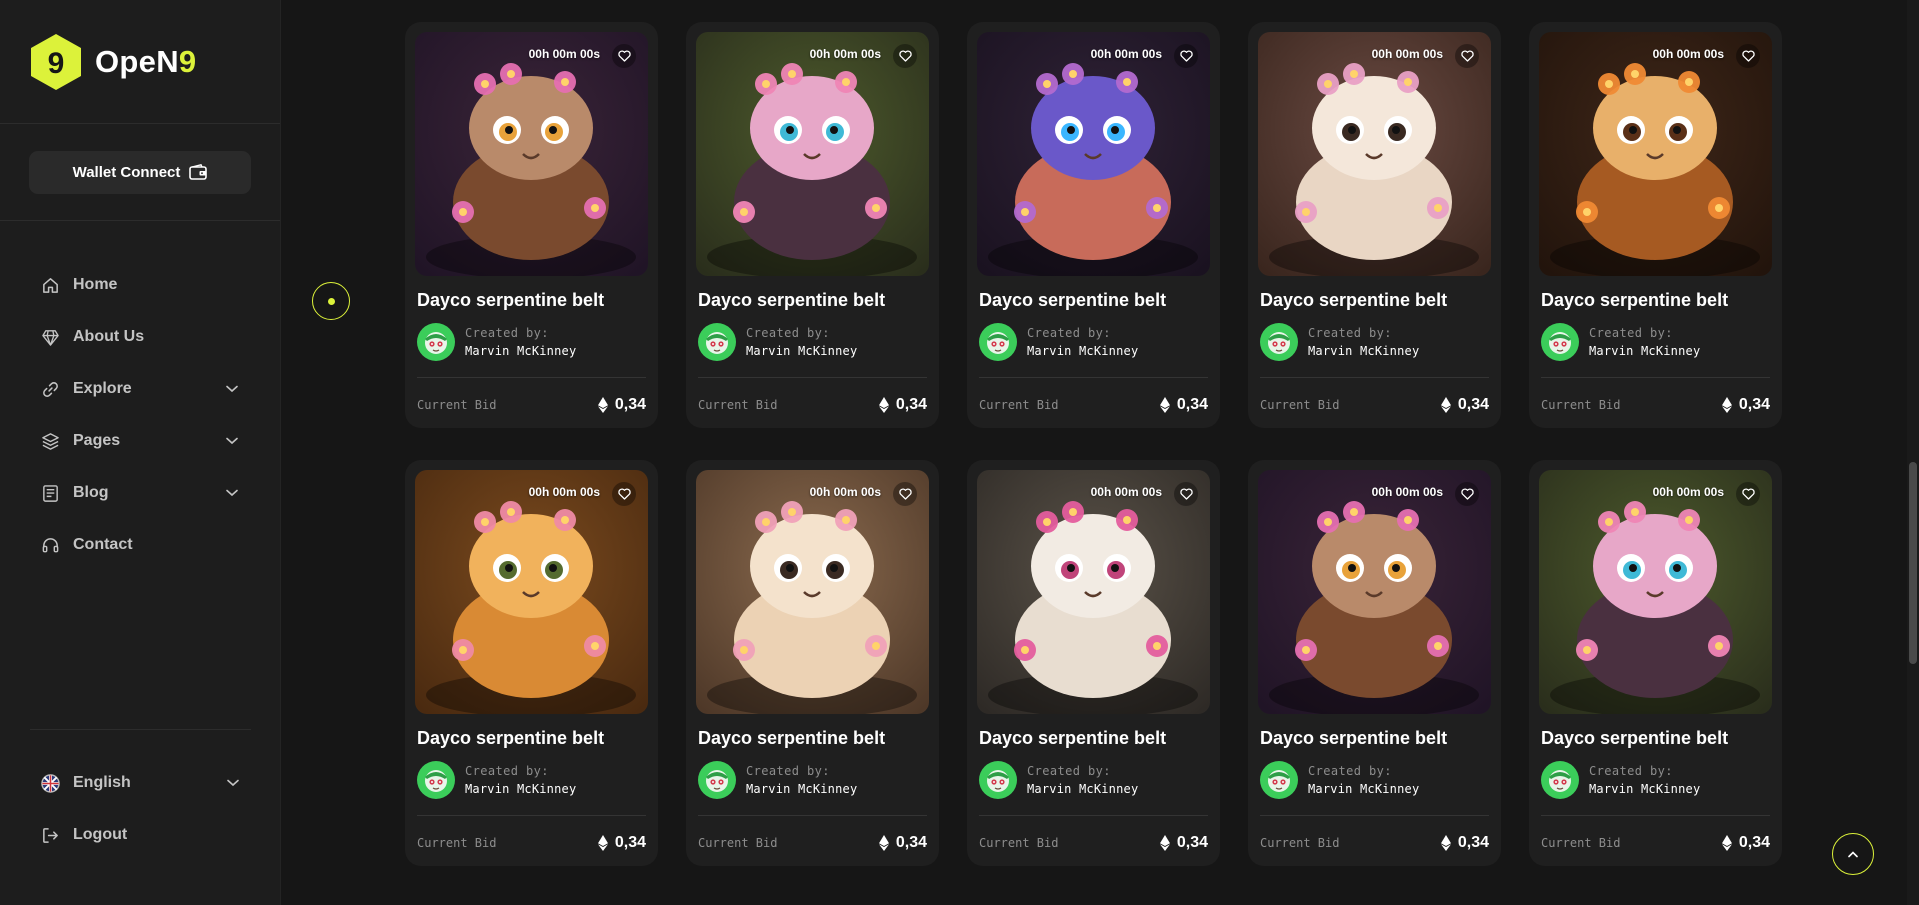 Image resolution: width=1919 pixels, height=905 pixels. Describe the element at coordinates (140, 493) in the screenshot. I see `nav-item-blog: Blog` at that location.